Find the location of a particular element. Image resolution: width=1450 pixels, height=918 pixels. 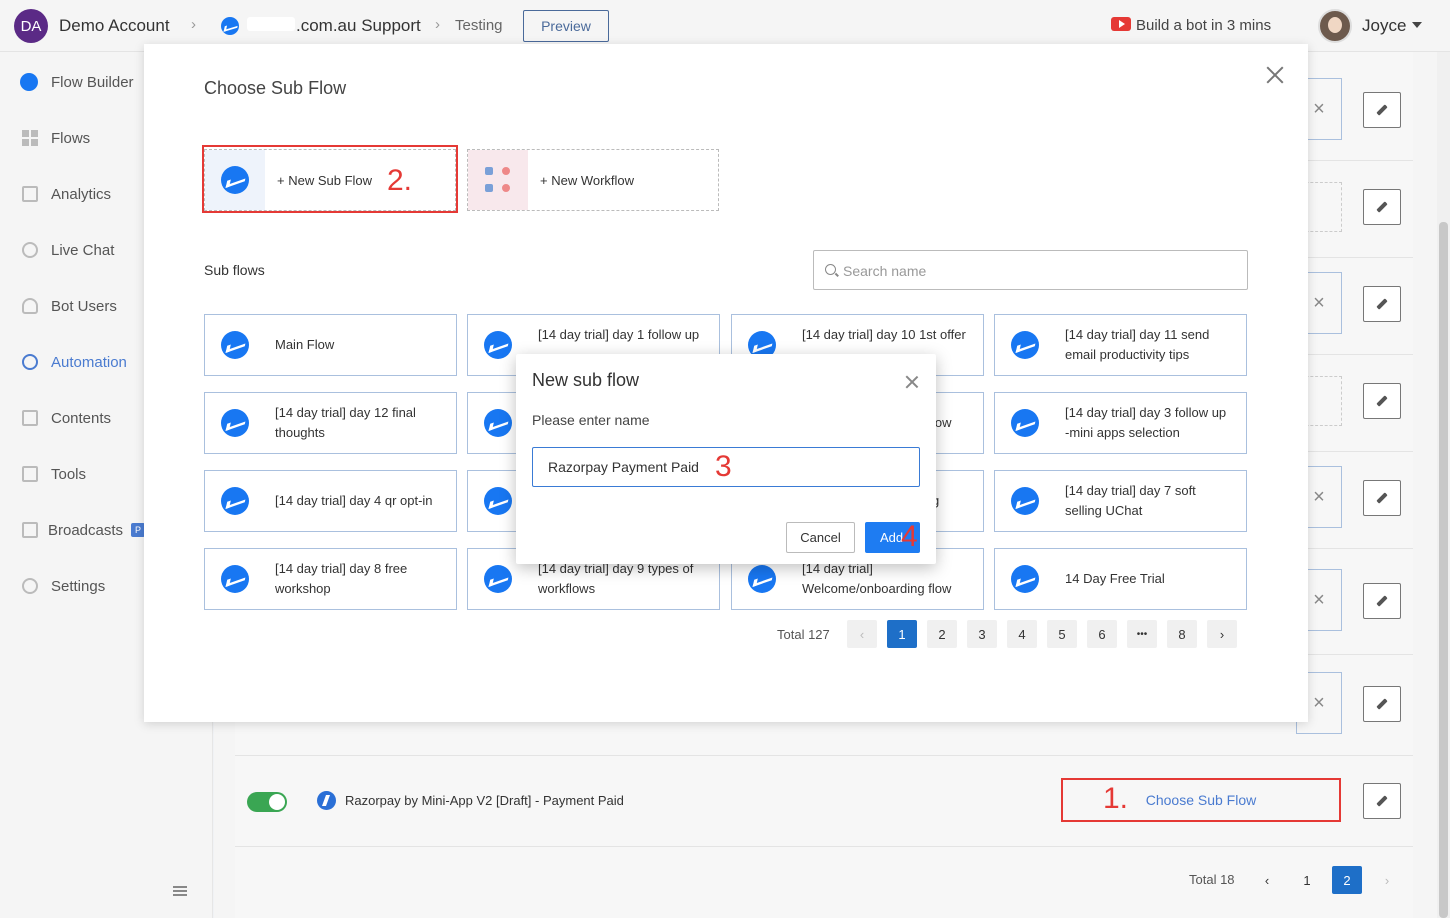

sub-flow-card: [14 day trial] day 7 soft selling UChat is located at coordinates (1120, 501).